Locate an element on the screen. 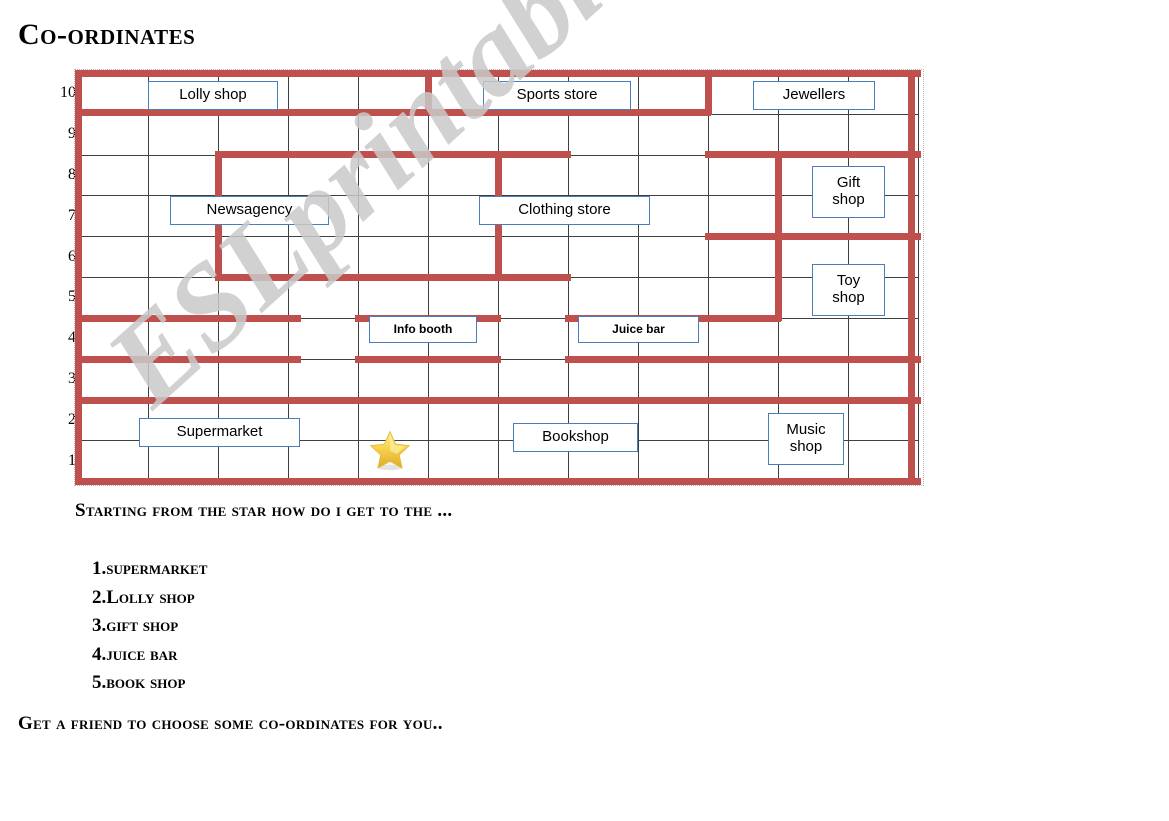 The width and height of the screenshot is (1169, 821). shop-label-supermarket: Supermarket is located at coordinates (219, 432).